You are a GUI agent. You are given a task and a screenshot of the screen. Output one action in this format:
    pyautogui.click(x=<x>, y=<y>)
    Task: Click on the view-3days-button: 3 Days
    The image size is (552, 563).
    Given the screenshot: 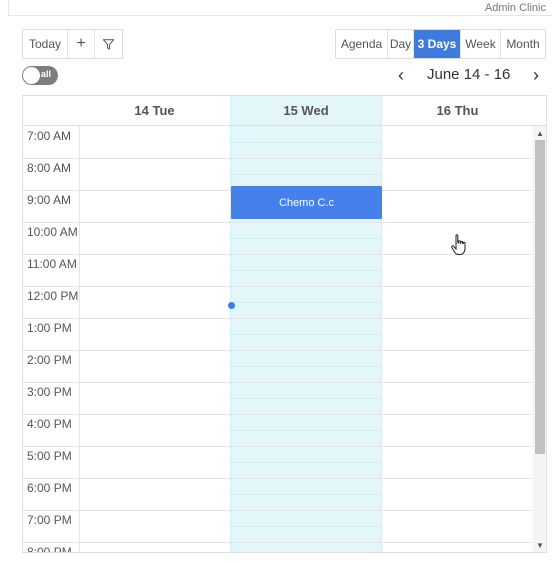 What is the action you would take?
    pyautogui.click(x=437, y=44)
    